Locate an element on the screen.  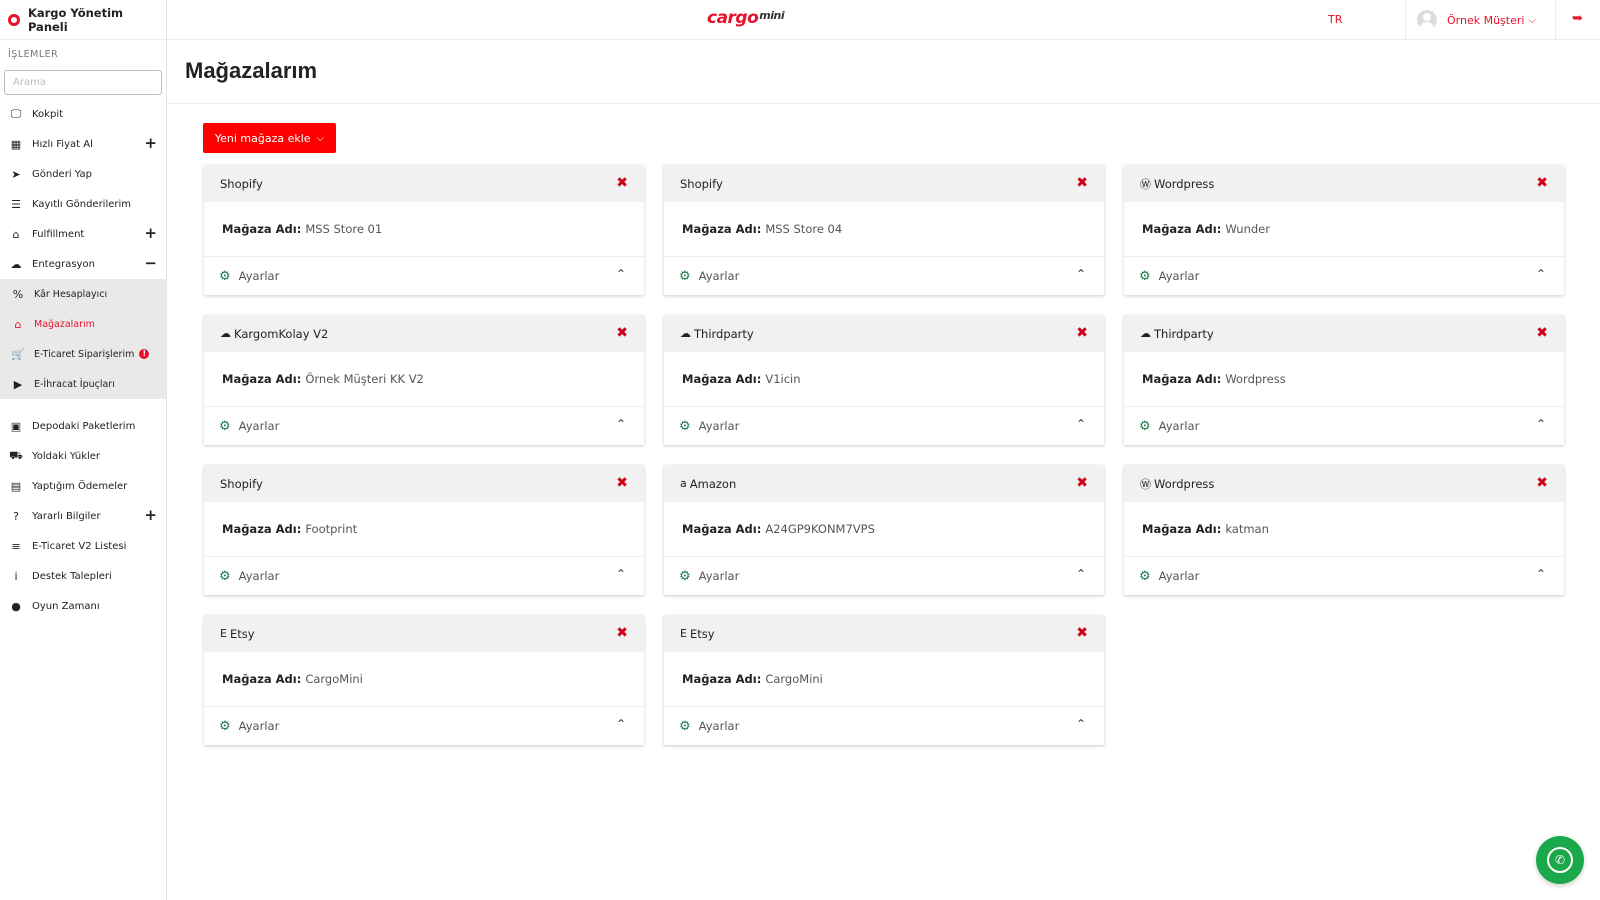
sidebar-item-label: Depodaki Paketlerim is located at coordinates (84, 426).